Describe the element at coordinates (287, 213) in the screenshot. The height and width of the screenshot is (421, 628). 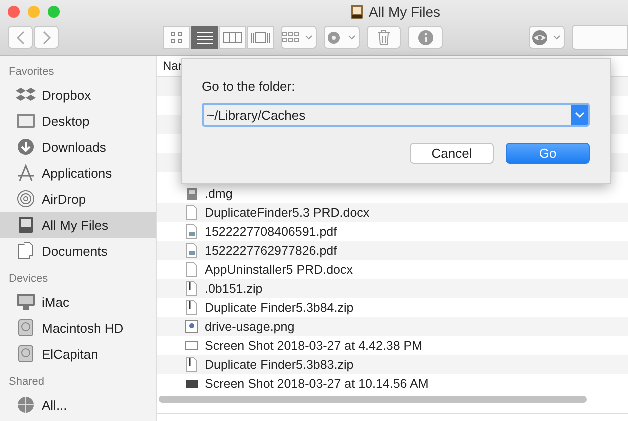
I see `file-name: DuplicateFinder5.3 PRD.docx` at that location.